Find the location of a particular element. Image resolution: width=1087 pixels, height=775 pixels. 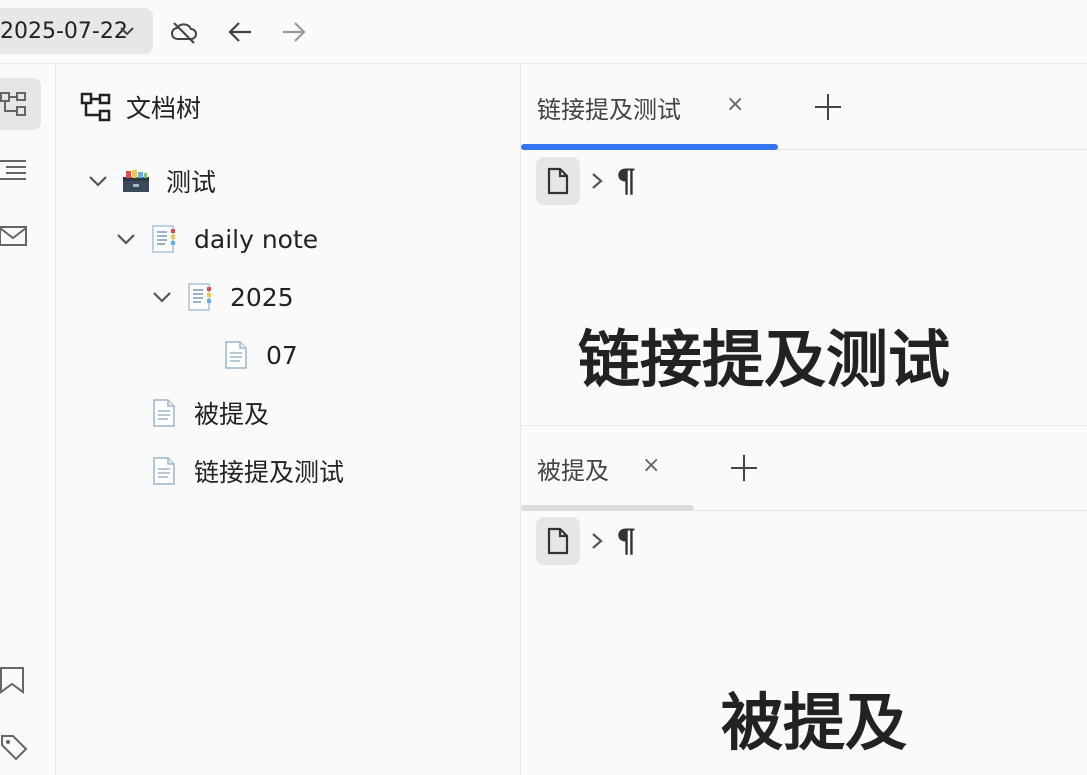

tree-item-label: 2025 is located at coordinates (262, 297).